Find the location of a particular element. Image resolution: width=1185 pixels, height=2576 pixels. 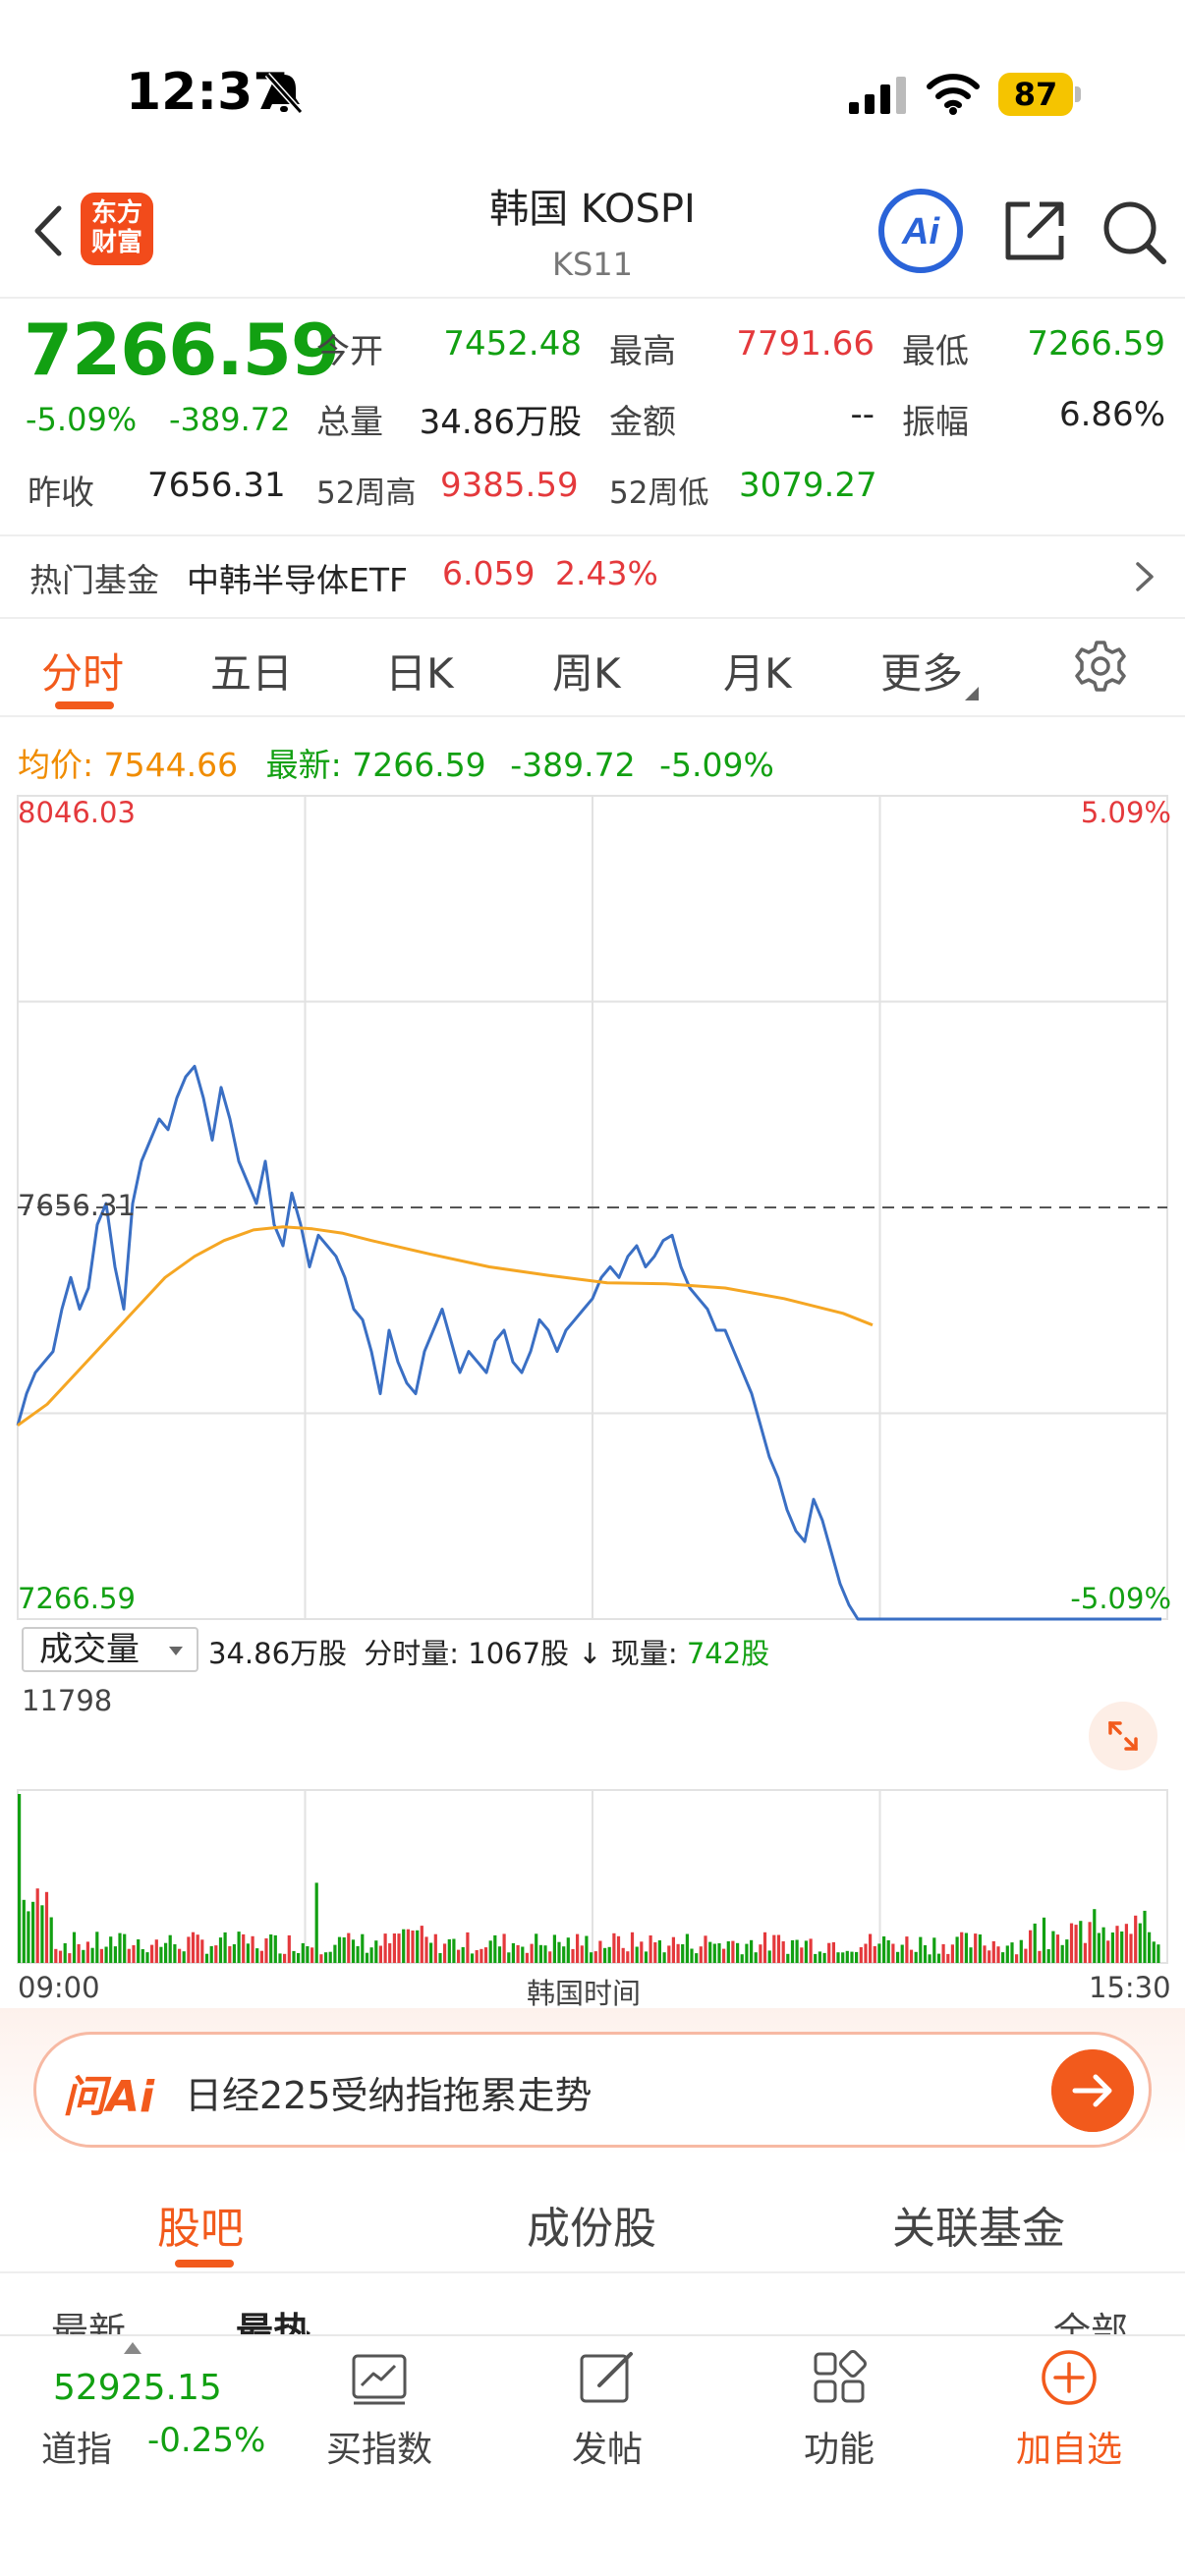

caret-down-icon is located at coordinates (176, 1651).